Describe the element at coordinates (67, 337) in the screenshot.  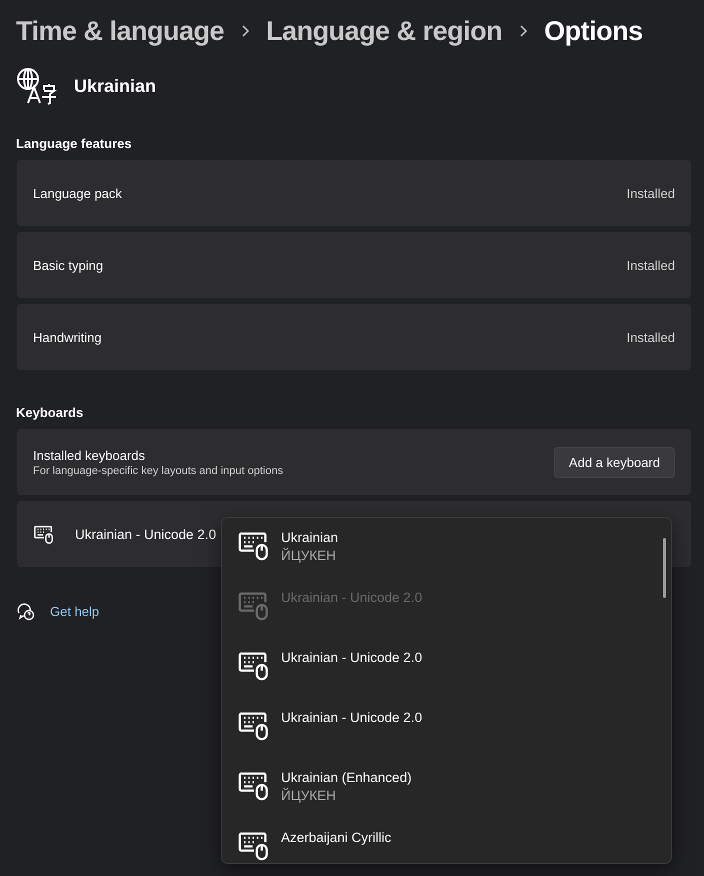
I see `feature-label: Handwriting` at that location.